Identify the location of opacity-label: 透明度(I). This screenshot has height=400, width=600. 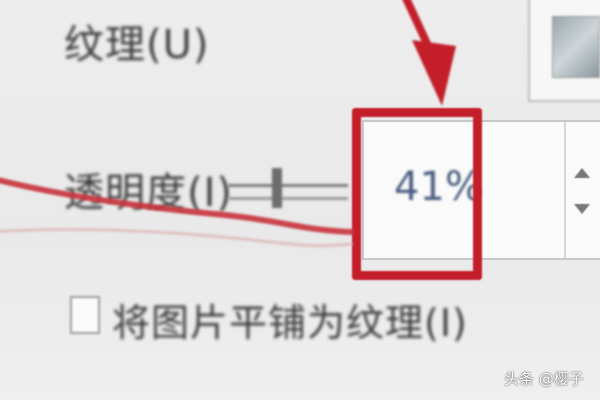
(149, 193).